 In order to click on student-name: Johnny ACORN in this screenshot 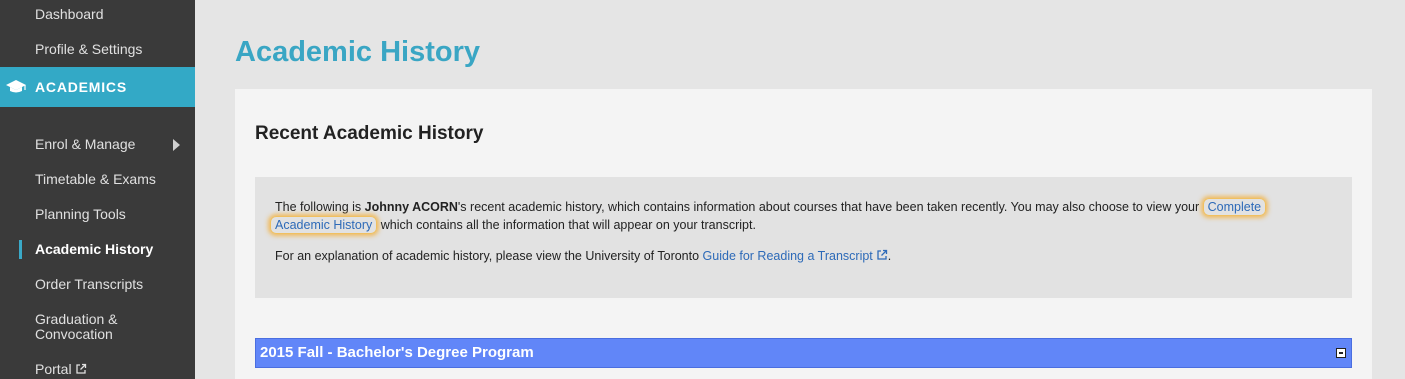, I will do `click(411, 207)`.